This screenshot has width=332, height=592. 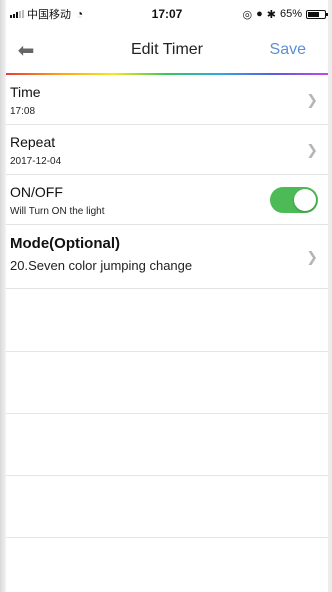 What do you see at coordinates (330, 296) in the screenshot?
I see `right-edge-shadow` at bounding box center [330, 296].